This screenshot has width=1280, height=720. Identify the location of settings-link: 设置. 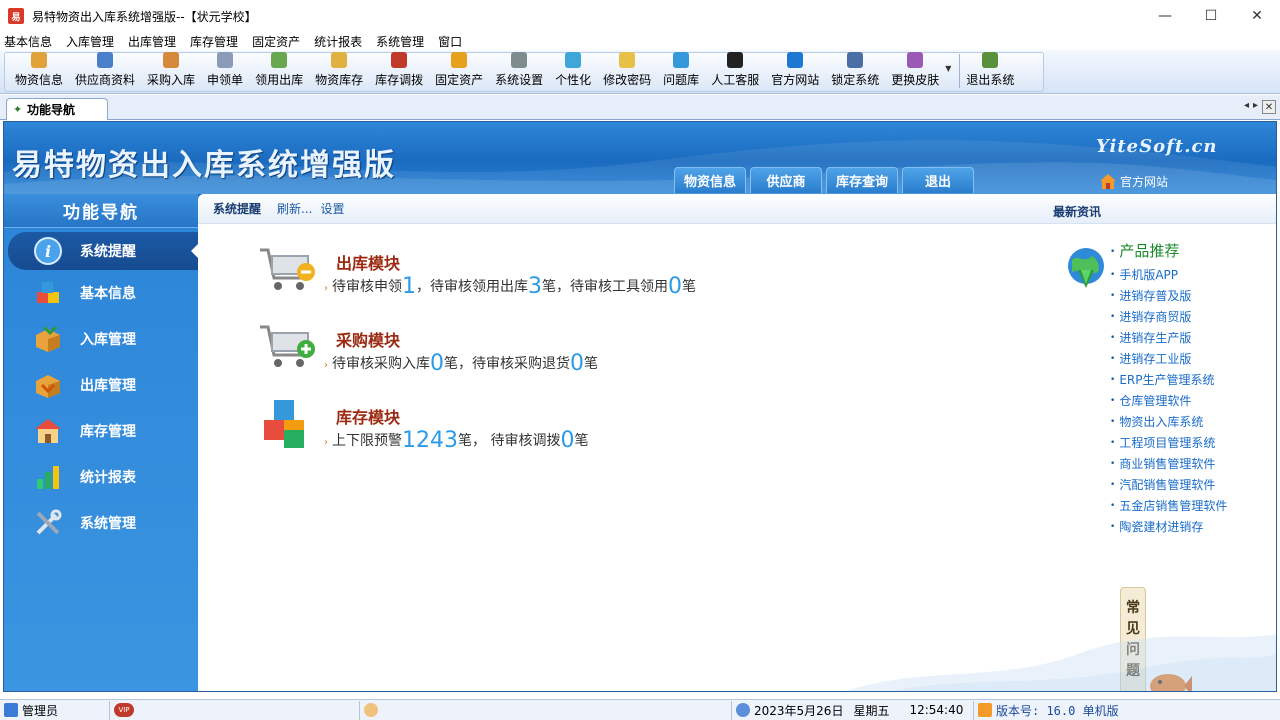
(332, 208).